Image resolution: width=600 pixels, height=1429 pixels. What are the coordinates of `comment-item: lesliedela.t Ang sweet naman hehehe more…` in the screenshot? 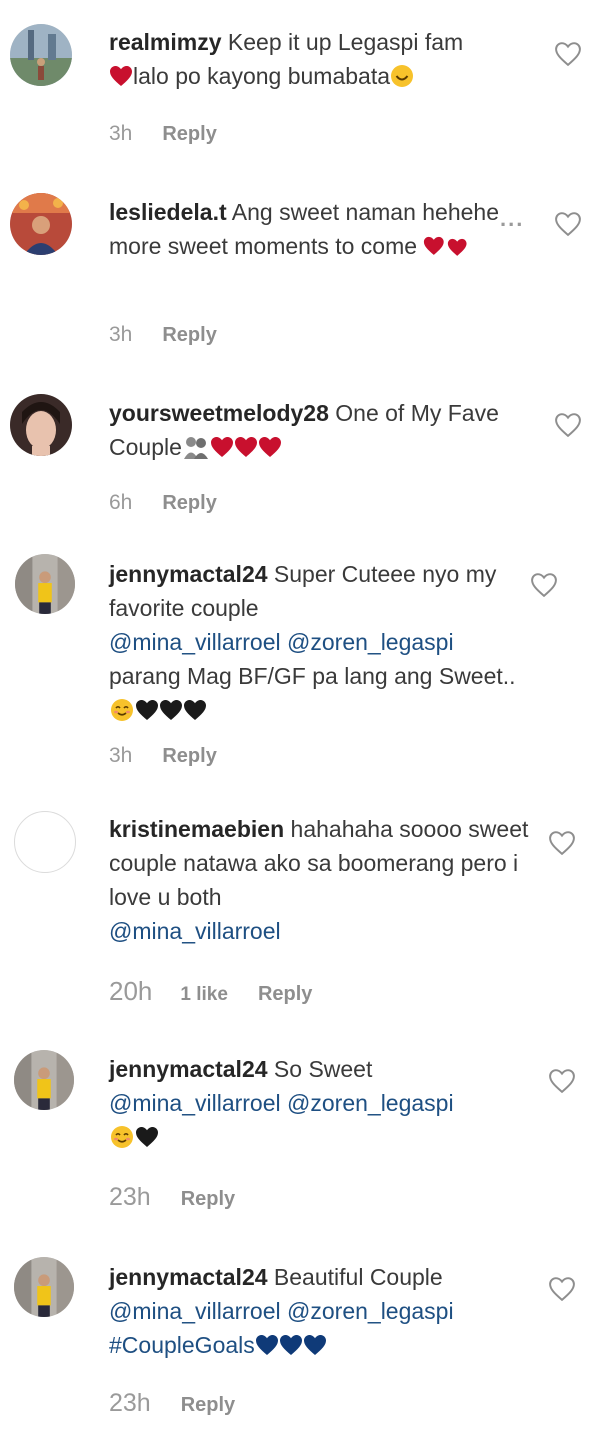 It's located at (300, 270).